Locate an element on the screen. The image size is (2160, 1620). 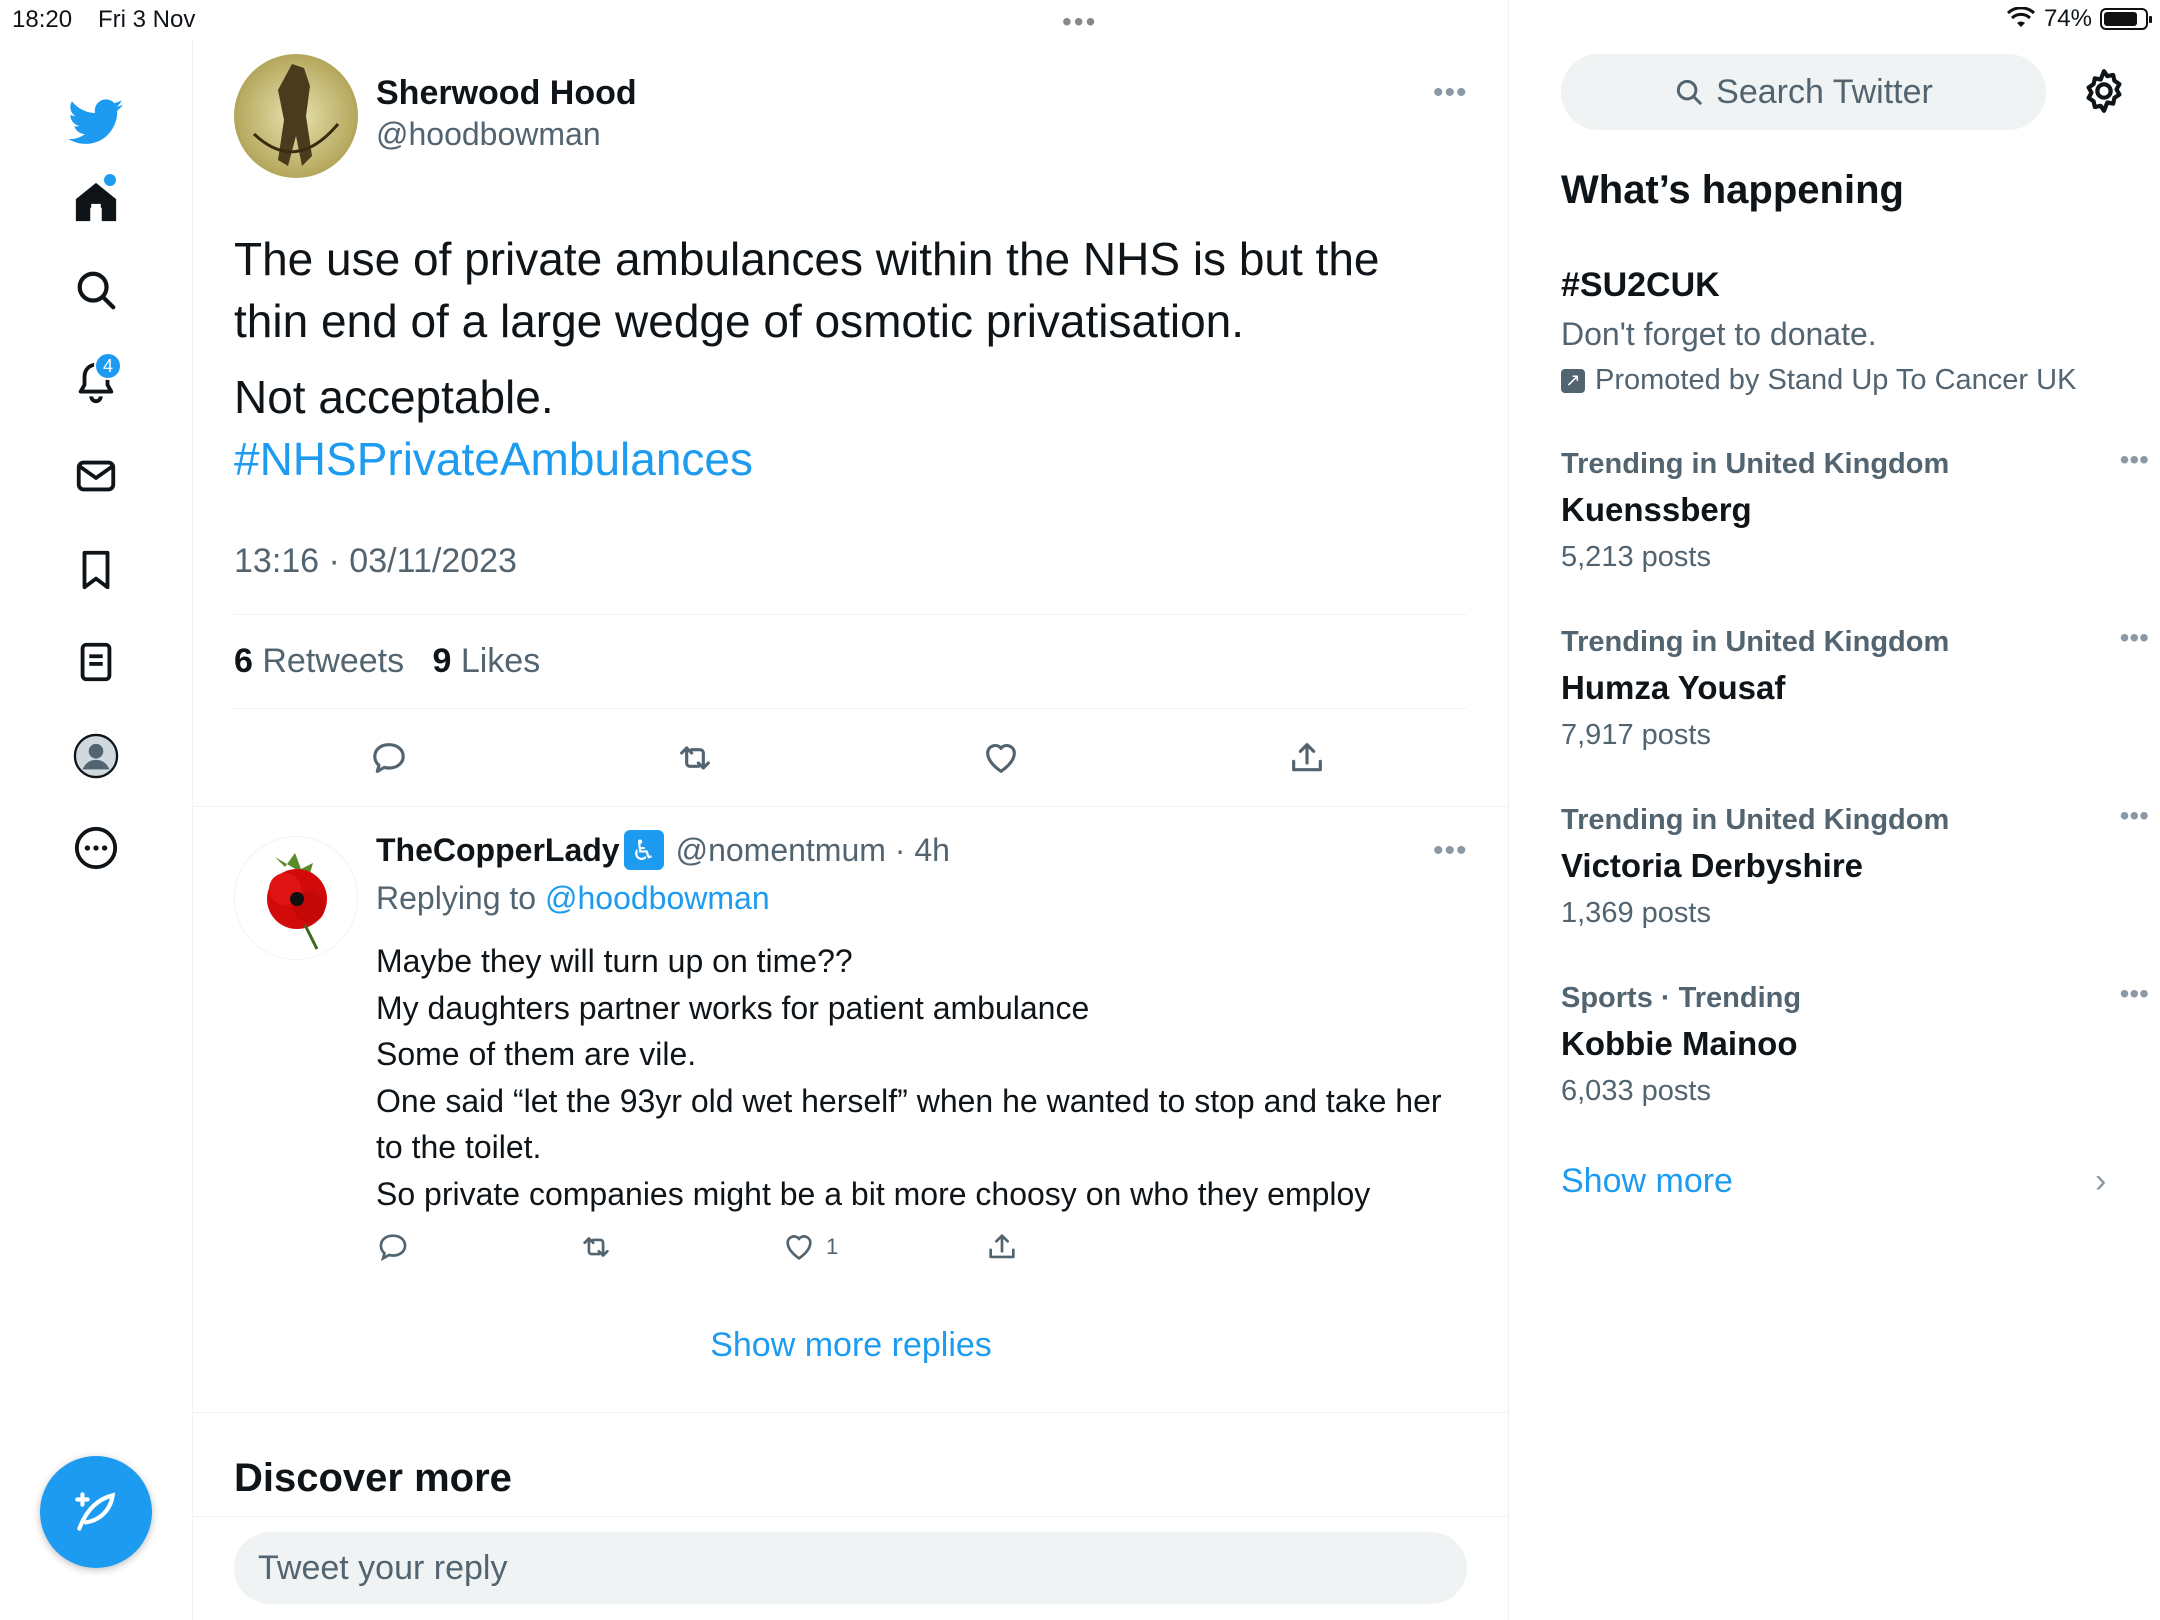
compose-tweet-button is located at coordinates (96, 1512).